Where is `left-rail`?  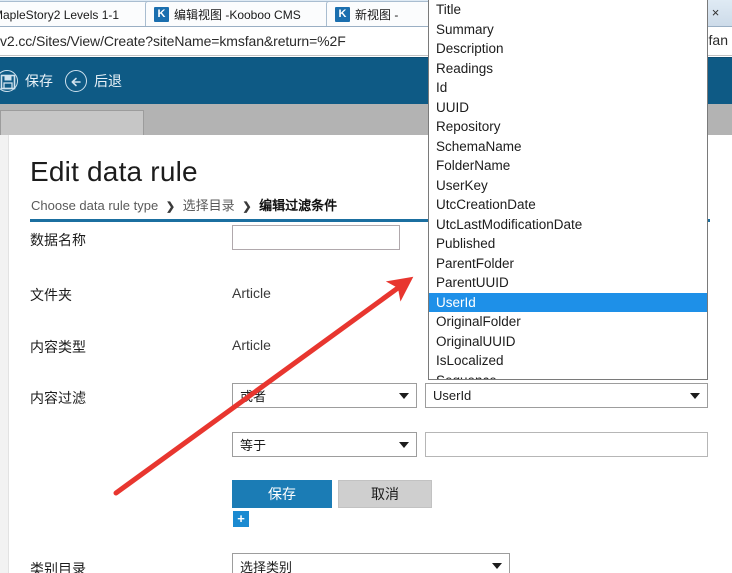
left-rail is located at coordinates (4, 354).